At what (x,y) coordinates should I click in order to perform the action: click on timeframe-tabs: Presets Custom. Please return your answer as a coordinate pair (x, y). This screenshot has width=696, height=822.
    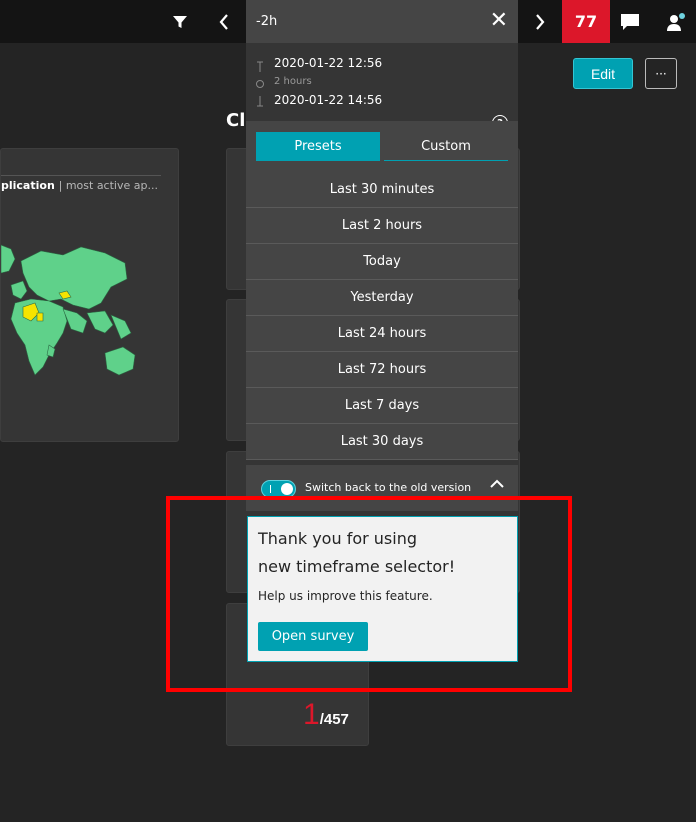
    Looking at the image, I should click on (382, 146).